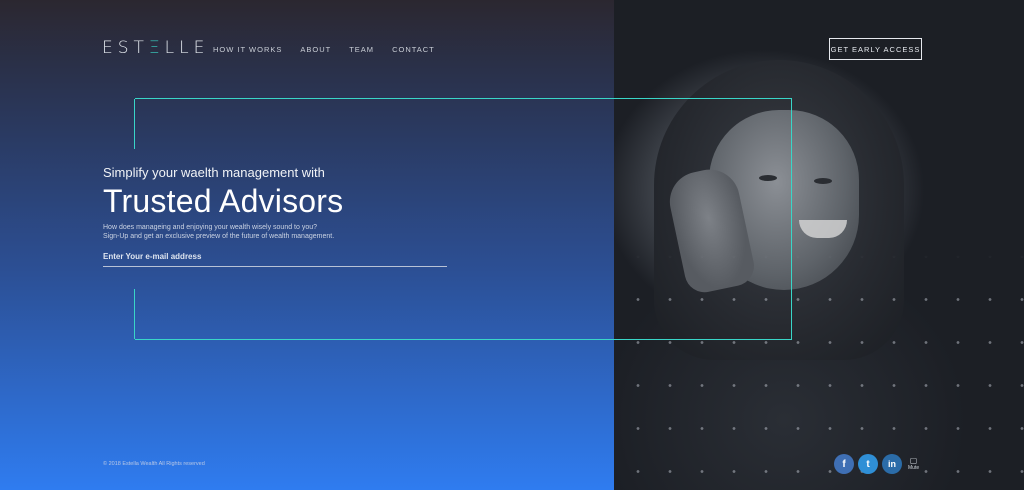 The height and width of the screenshot is (490, 1024). Describe the element at coordinates (125, 48) in the screenshot. I see `logo-text-pre: EST` at that location.